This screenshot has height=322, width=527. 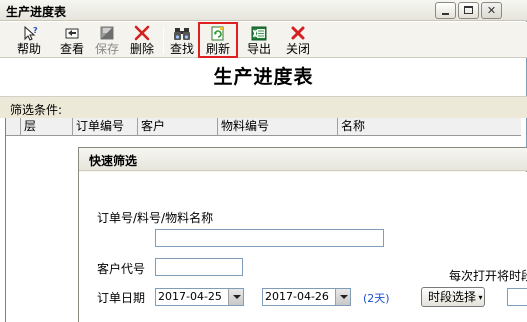 What do you see at coordinates (445, 14) in the screenshot?
I see `minimize-icon` at bounding box center [445, 14].